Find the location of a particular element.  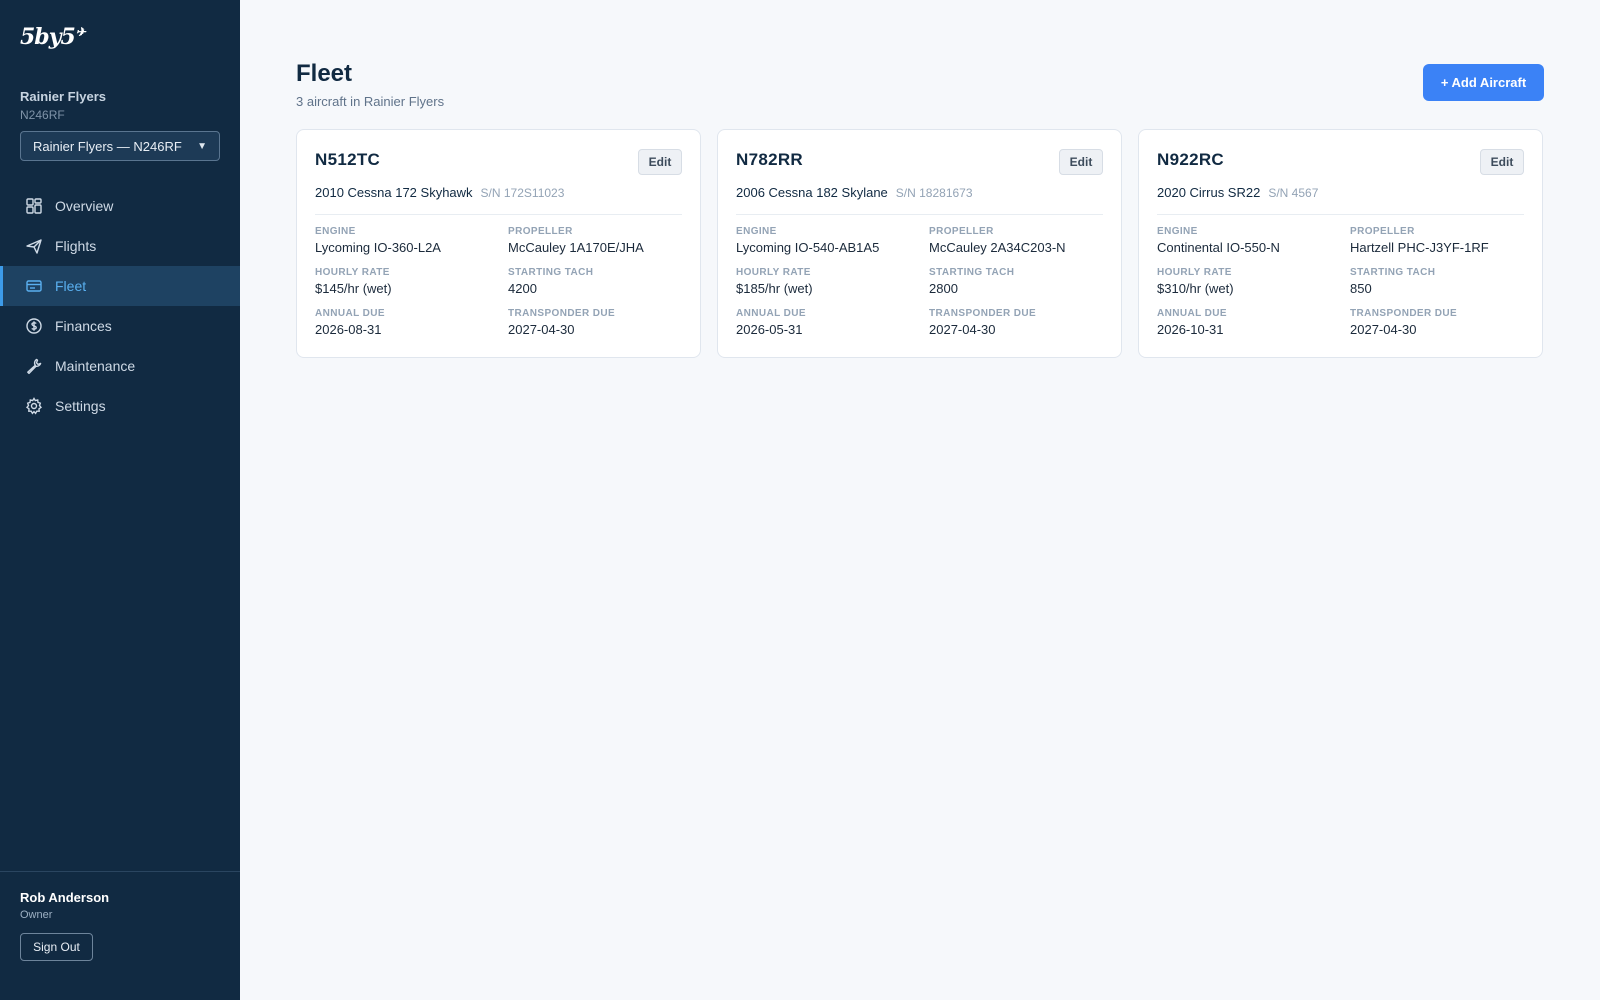

field-value: $310/hr (wet) is located at coordinates (1195, 288).